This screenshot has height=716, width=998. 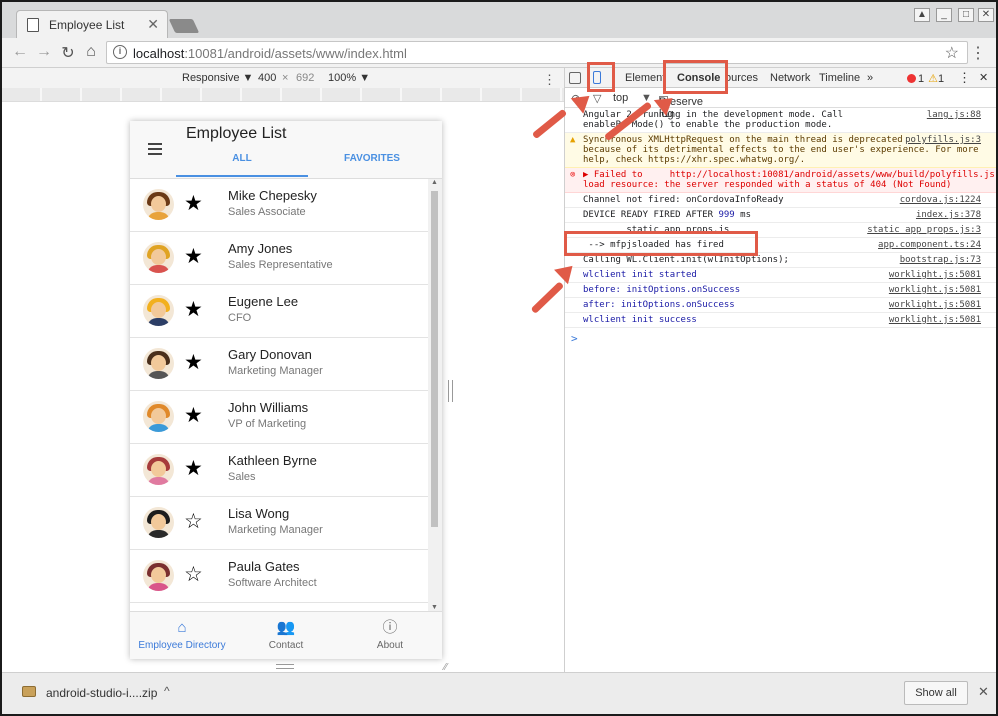 I want to click on scroll-down-icon: ▼, so click(x=434, y=607).